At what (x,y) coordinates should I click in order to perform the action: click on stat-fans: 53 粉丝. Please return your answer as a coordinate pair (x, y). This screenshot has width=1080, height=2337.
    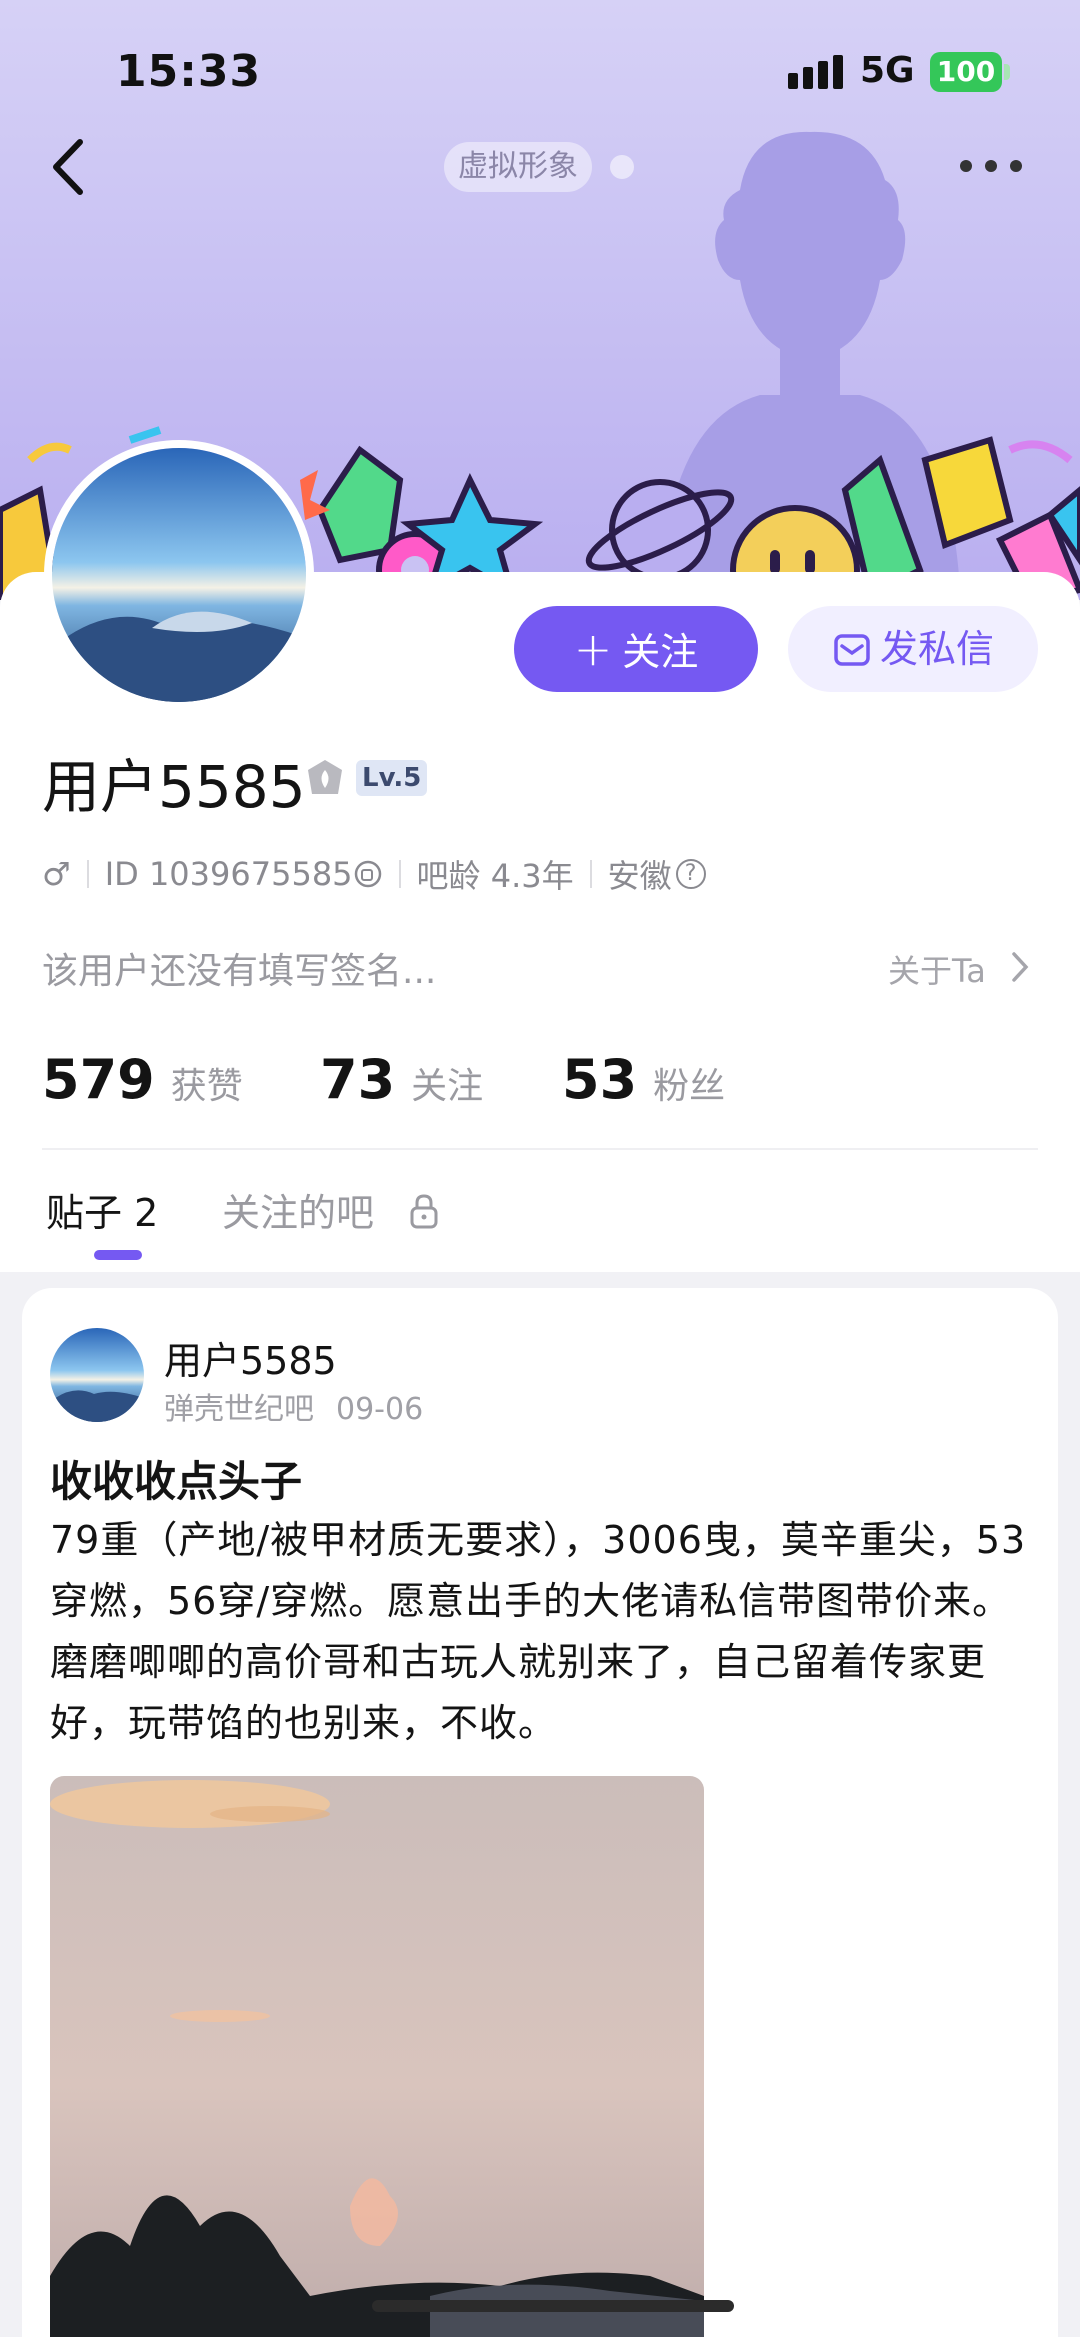
    Looking at the image, I should click on (643, 1079).